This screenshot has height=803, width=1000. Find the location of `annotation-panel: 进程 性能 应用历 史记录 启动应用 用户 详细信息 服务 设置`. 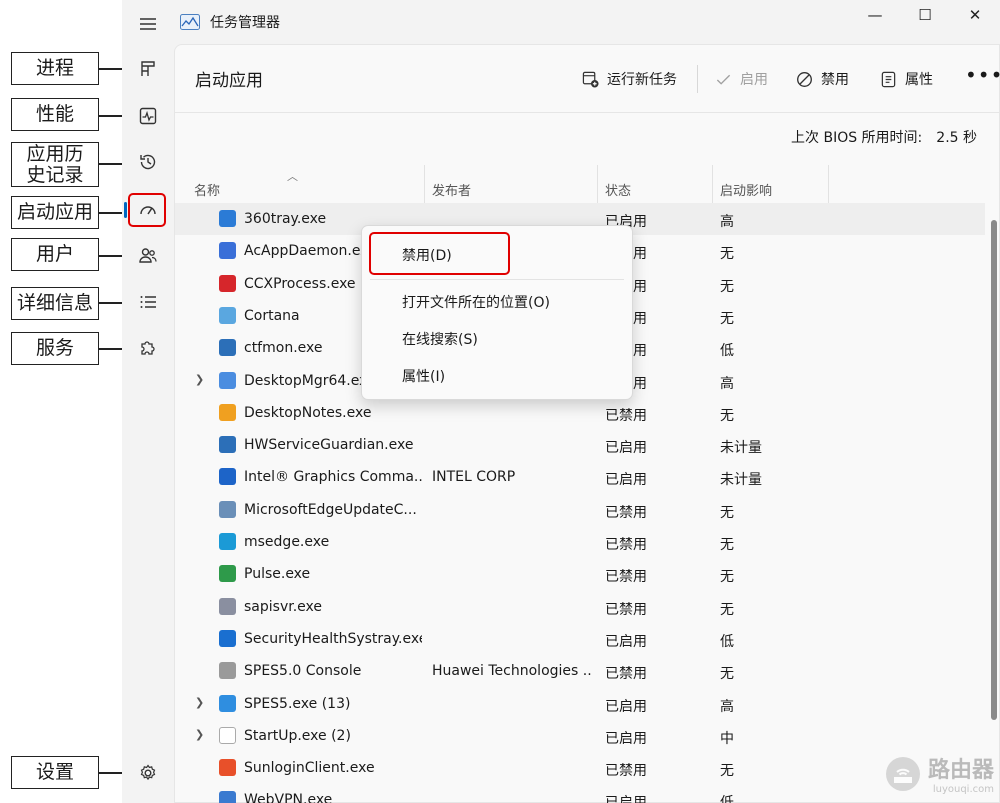

annotation-panel: 进程 性能 应用历 史记录 启动应用 用户 详细信息 服务 设置 is located at coordinates (65, 401).